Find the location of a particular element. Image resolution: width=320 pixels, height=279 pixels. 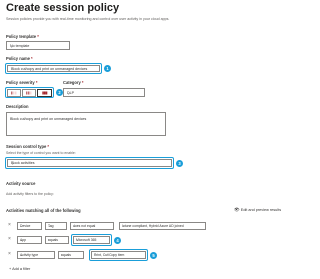

step-badge-3: 3 is located at coordinates (179, 163).